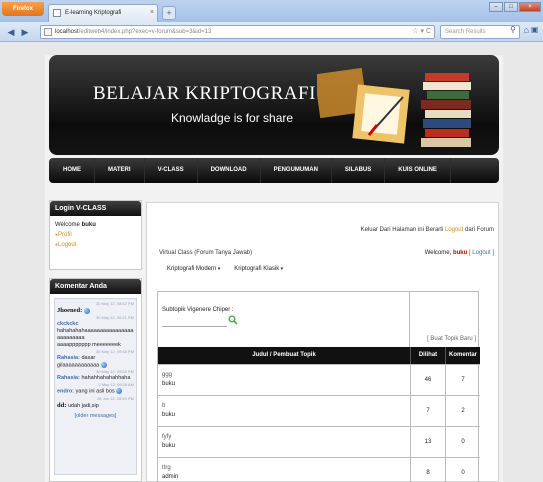 This screenshot has width=543, height=482. I want to click on topic-title: fyfy, so click(284, 437).